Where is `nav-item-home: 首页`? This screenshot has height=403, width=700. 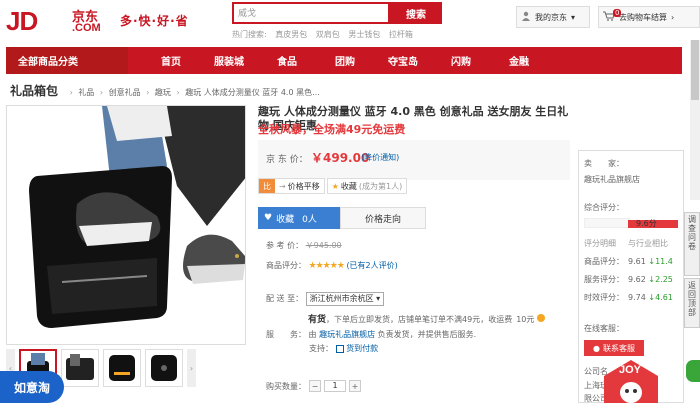 nav-item-home: 首页 is located at coordinates (171, 60).